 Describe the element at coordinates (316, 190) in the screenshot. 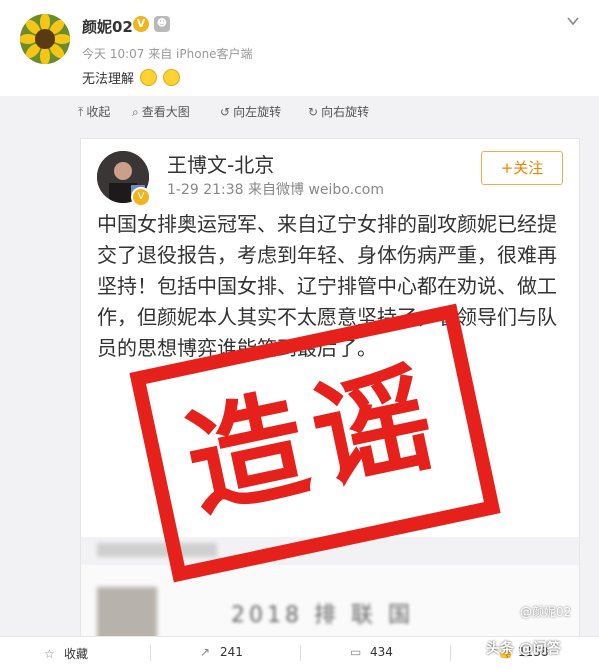

I see `repost-source: 来自微博 weibo.com` at that location.